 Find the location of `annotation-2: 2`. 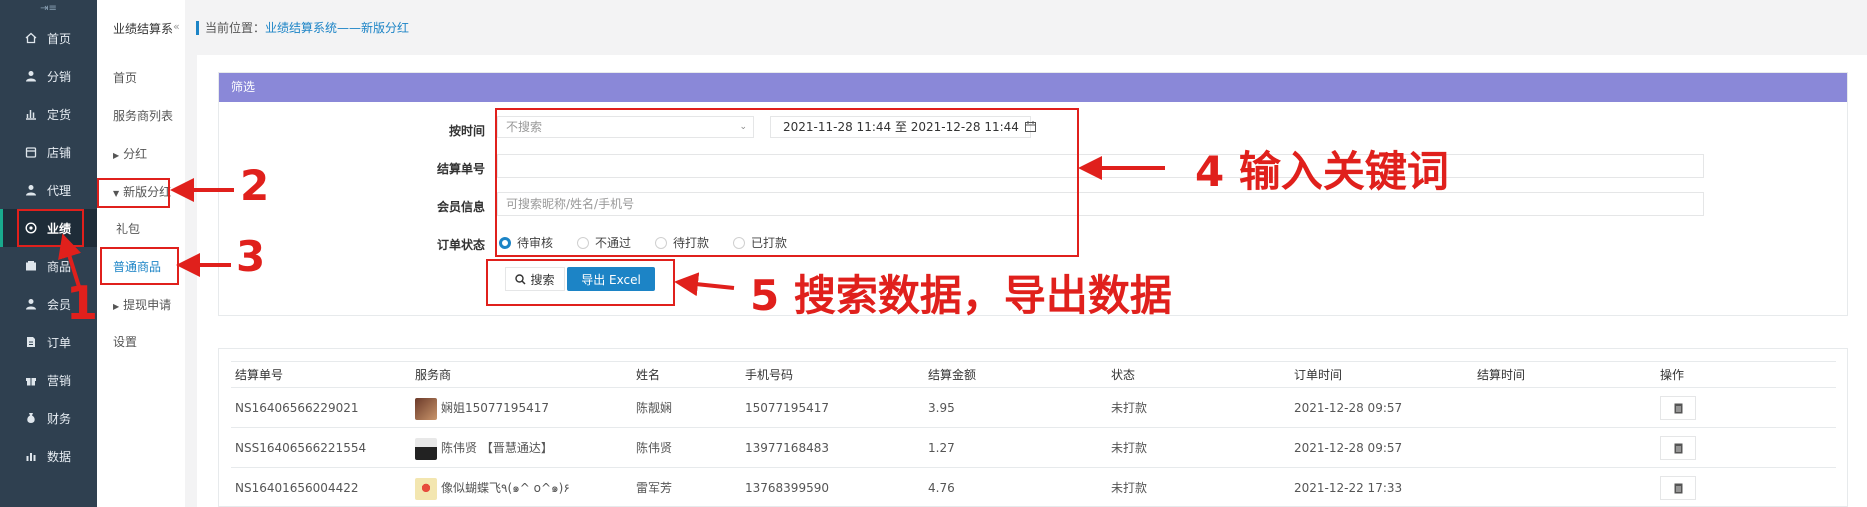

annotation-2: 2 is located at coordinates (255, 185).